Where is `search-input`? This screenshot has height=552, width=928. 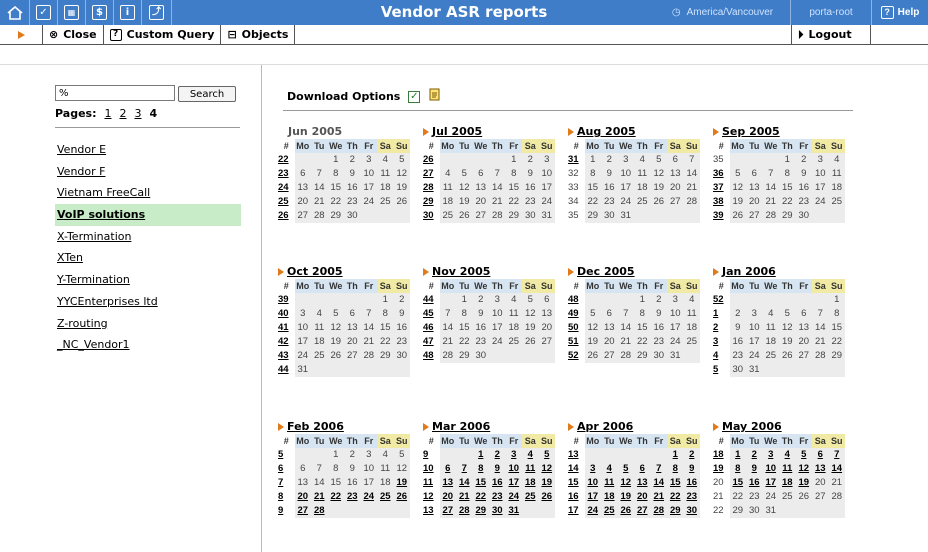 search-input is located at coordinates (115, 93).